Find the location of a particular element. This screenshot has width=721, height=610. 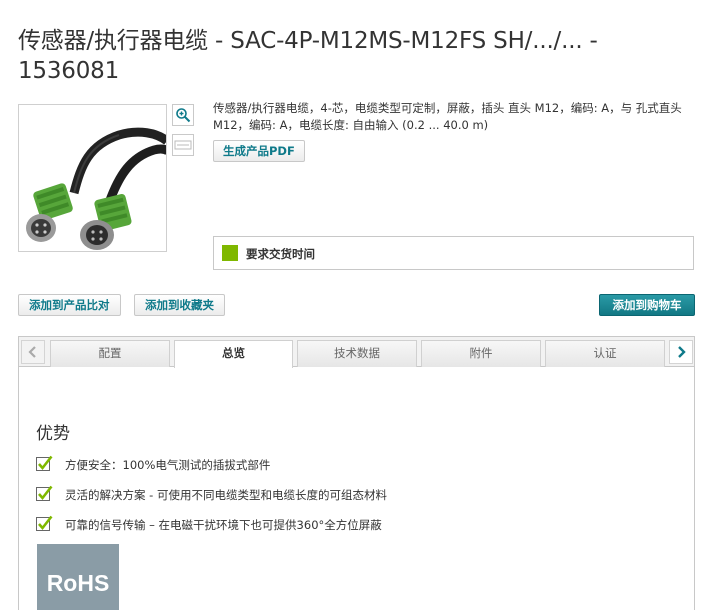

rohs-badge: RoHS is located at coordinates (78, 577).